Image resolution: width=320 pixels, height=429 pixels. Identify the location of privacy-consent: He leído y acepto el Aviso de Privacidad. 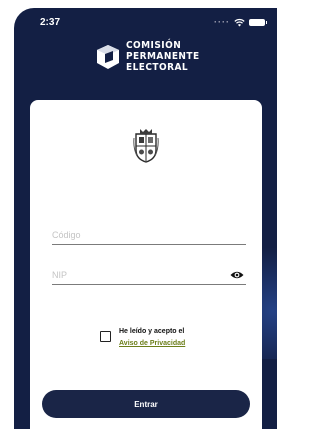
(142, 338).